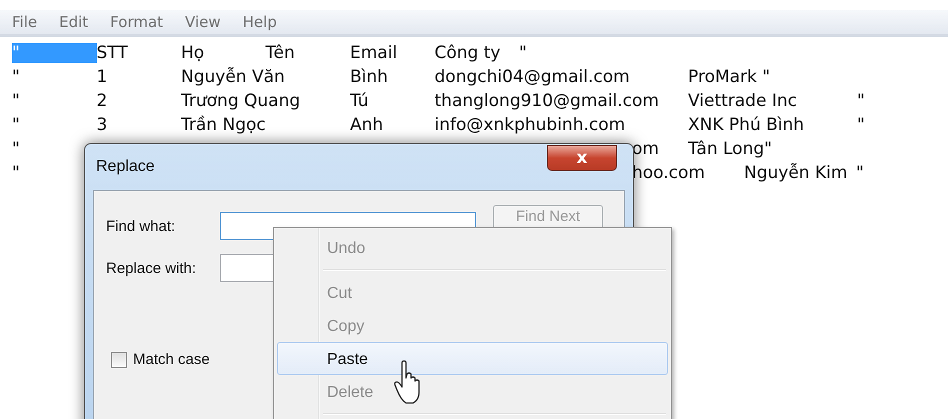 The image size is (948, 419). What do you see at coordinates (25, 22) in the screenshot?
I see `menu-item: File` at bounding box center [25, 22].